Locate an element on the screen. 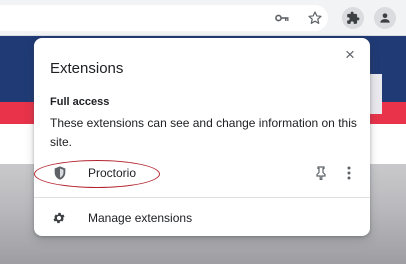 Image resolution: width=406 pixels, height=264 pixels. browser-toolbar is located at coordinates (203, 18).